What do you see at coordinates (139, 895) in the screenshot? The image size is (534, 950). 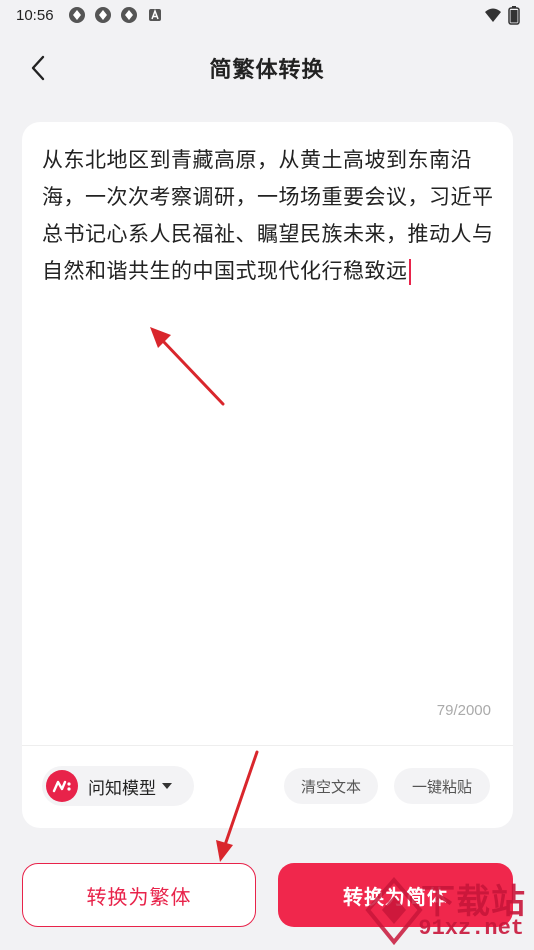 I see `convert-to-traditional-button: 转换为繁体` at bounding box center [139, 895].